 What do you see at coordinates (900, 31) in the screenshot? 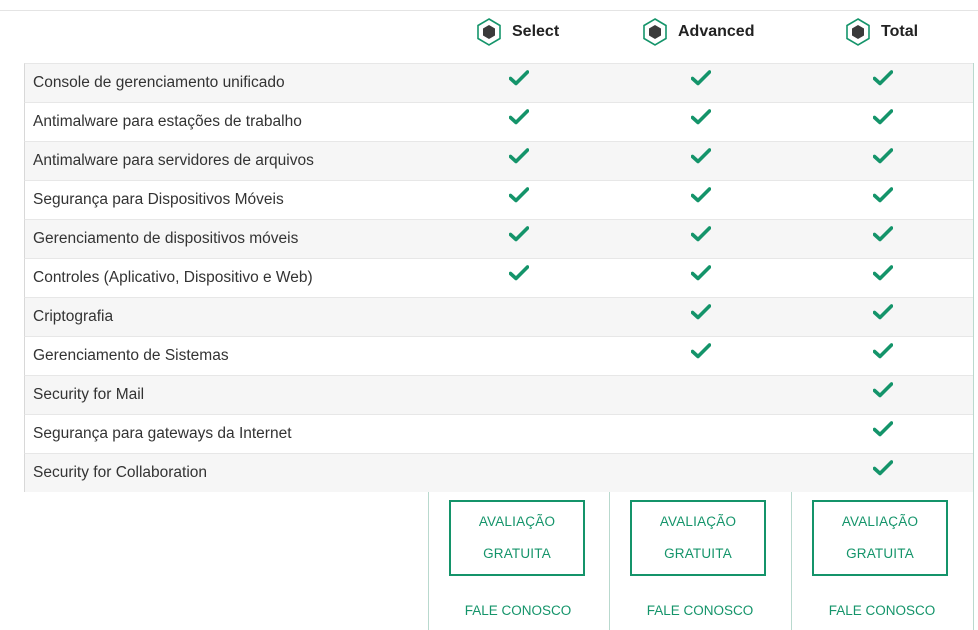
I see `plan-name: Total` at bounding box center [900, 31].